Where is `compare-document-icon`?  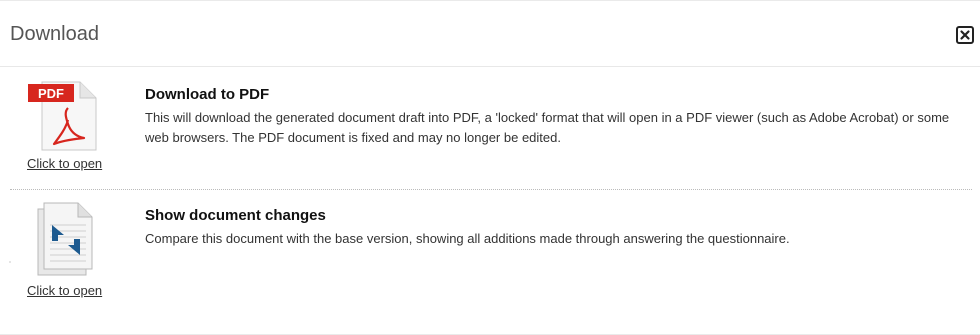
compare-document-icon is located at coordinates (65, 239).